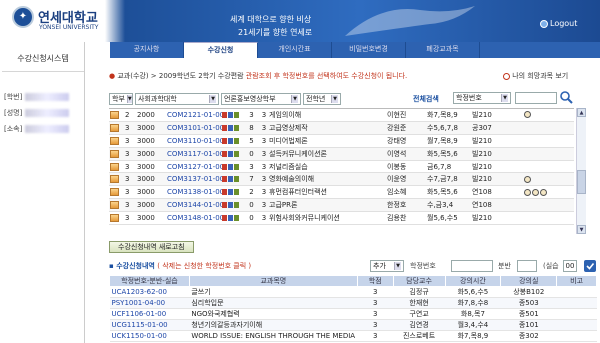 The width and height of the screenshot is (600, 343). What do you see at coordinates (341, 141) in the screenshot?
I see `course-row: 3 3000 COM3110-01-00 5 3 미디어법제론 강태영 월7,목8,9 빌210` at bounding box center [341, 141].